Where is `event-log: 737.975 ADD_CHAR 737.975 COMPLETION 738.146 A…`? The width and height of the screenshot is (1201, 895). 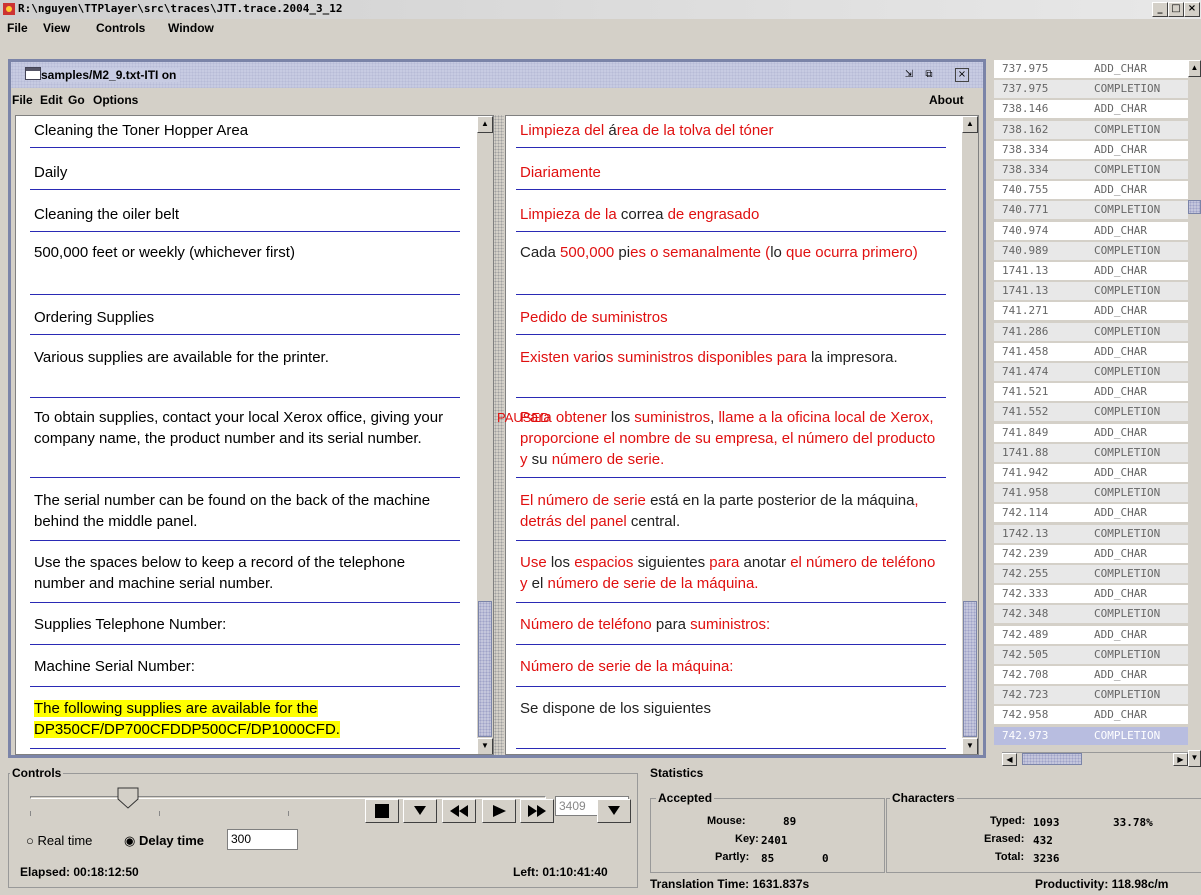 event-log: 737.975 ADD_CHAR 737.975 COMPLETION 738.146 A… is located at coordinates (1091, 405).